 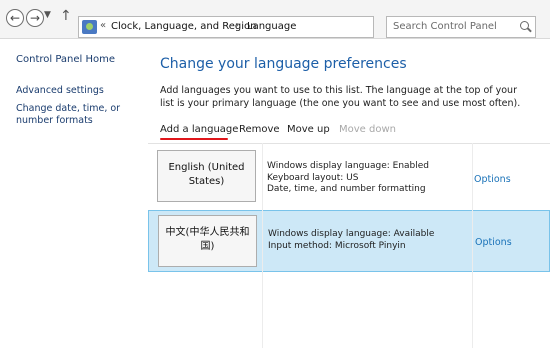 I want to click on annotation-underline, so click(x=194, y=139).